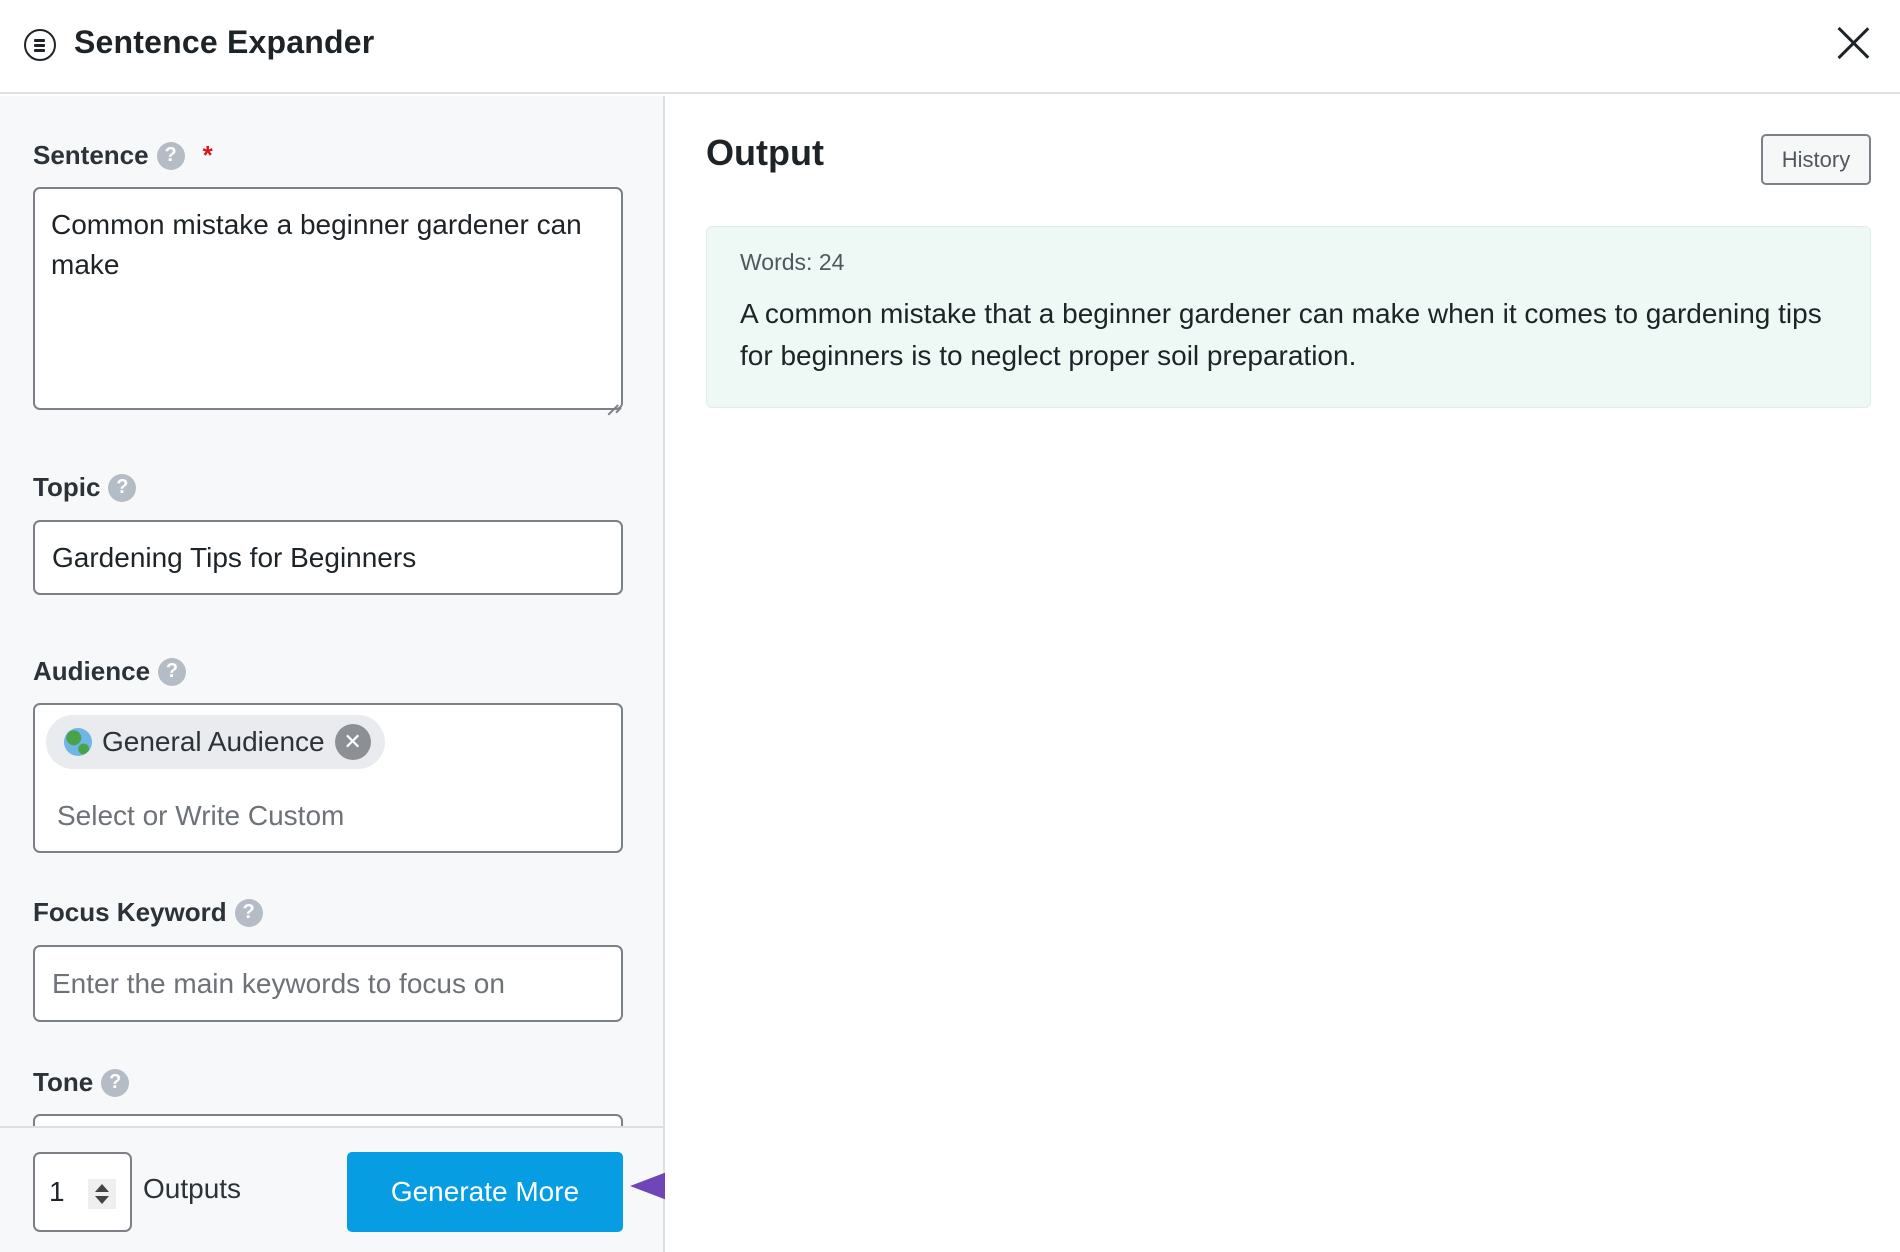  I want to click on word-count: Words: 24, so click(792, 262).